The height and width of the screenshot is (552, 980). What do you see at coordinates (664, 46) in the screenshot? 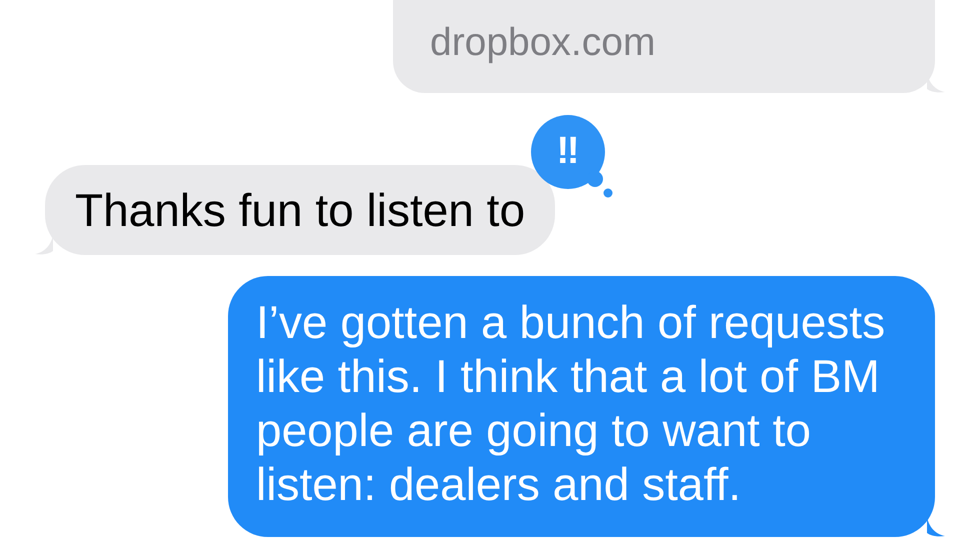
I see `link-preview-bubble: dropbox.com` at bounding box center [664, 46].